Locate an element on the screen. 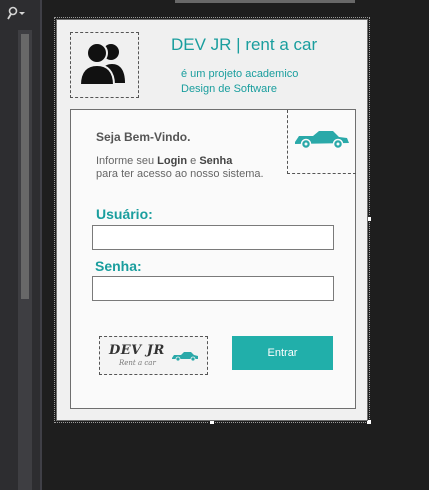 The height and width of the screenshot is (490, 429). subtitle-line-1: é um projeto academico is located at coordinates (240, 74).